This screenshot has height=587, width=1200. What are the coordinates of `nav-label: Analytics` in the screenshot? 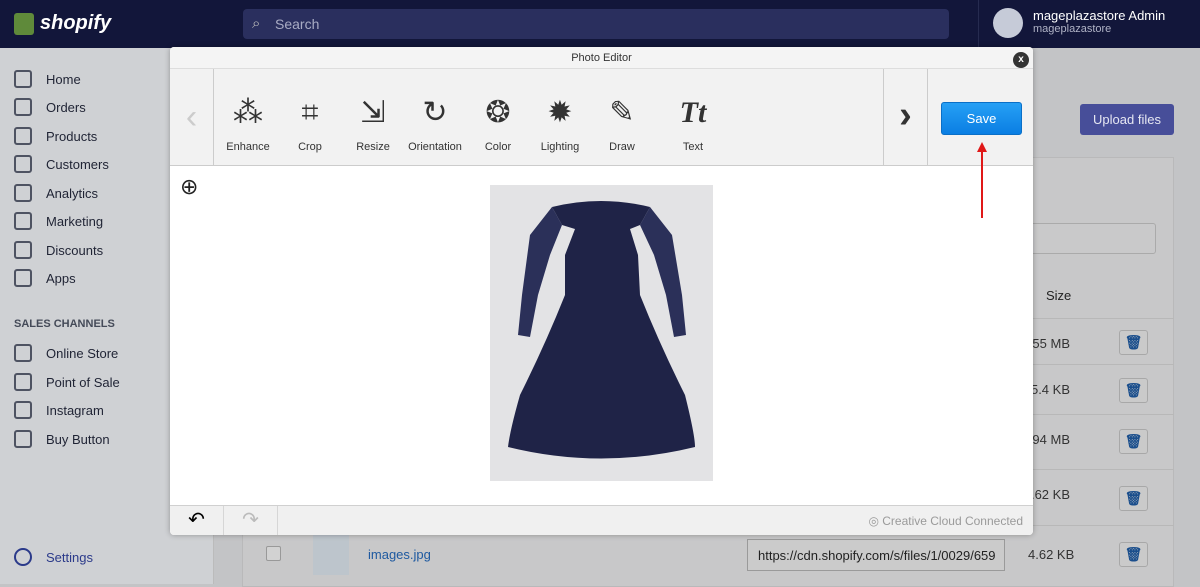 It's located at (72, 193).